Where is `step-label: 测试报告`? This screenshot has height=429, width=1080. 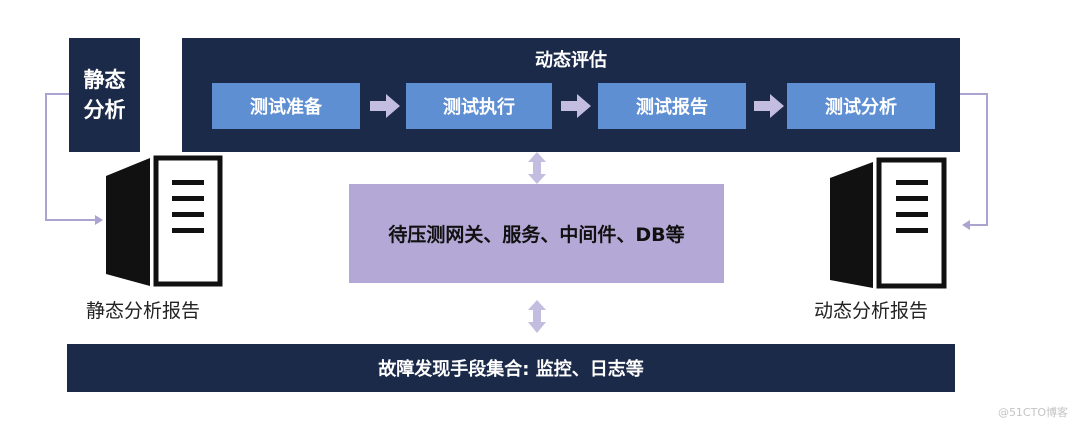
step-label: 测试报告 is located at coordinates (672, 107).